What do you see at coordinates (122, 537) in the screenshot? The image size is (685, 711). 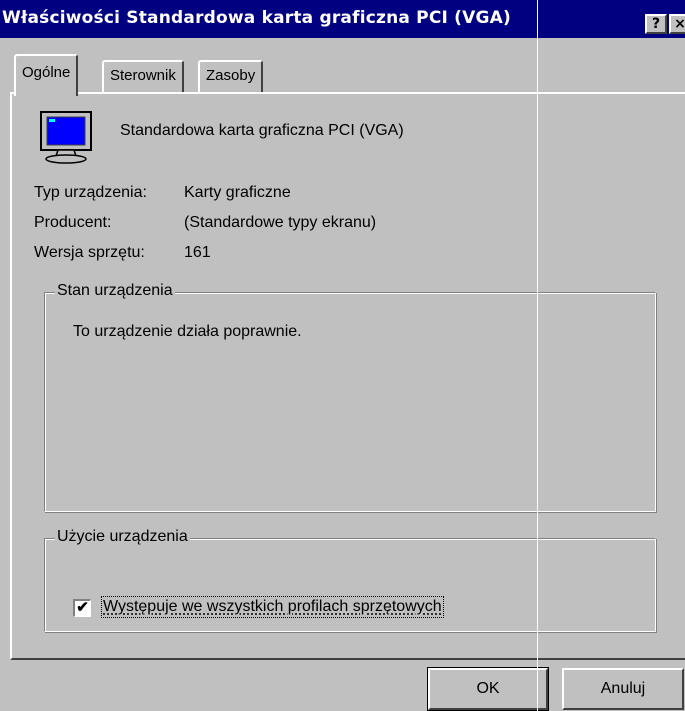 I see `device-usage-legend: Użycie urządzenia` at bounding box center [122, 537].